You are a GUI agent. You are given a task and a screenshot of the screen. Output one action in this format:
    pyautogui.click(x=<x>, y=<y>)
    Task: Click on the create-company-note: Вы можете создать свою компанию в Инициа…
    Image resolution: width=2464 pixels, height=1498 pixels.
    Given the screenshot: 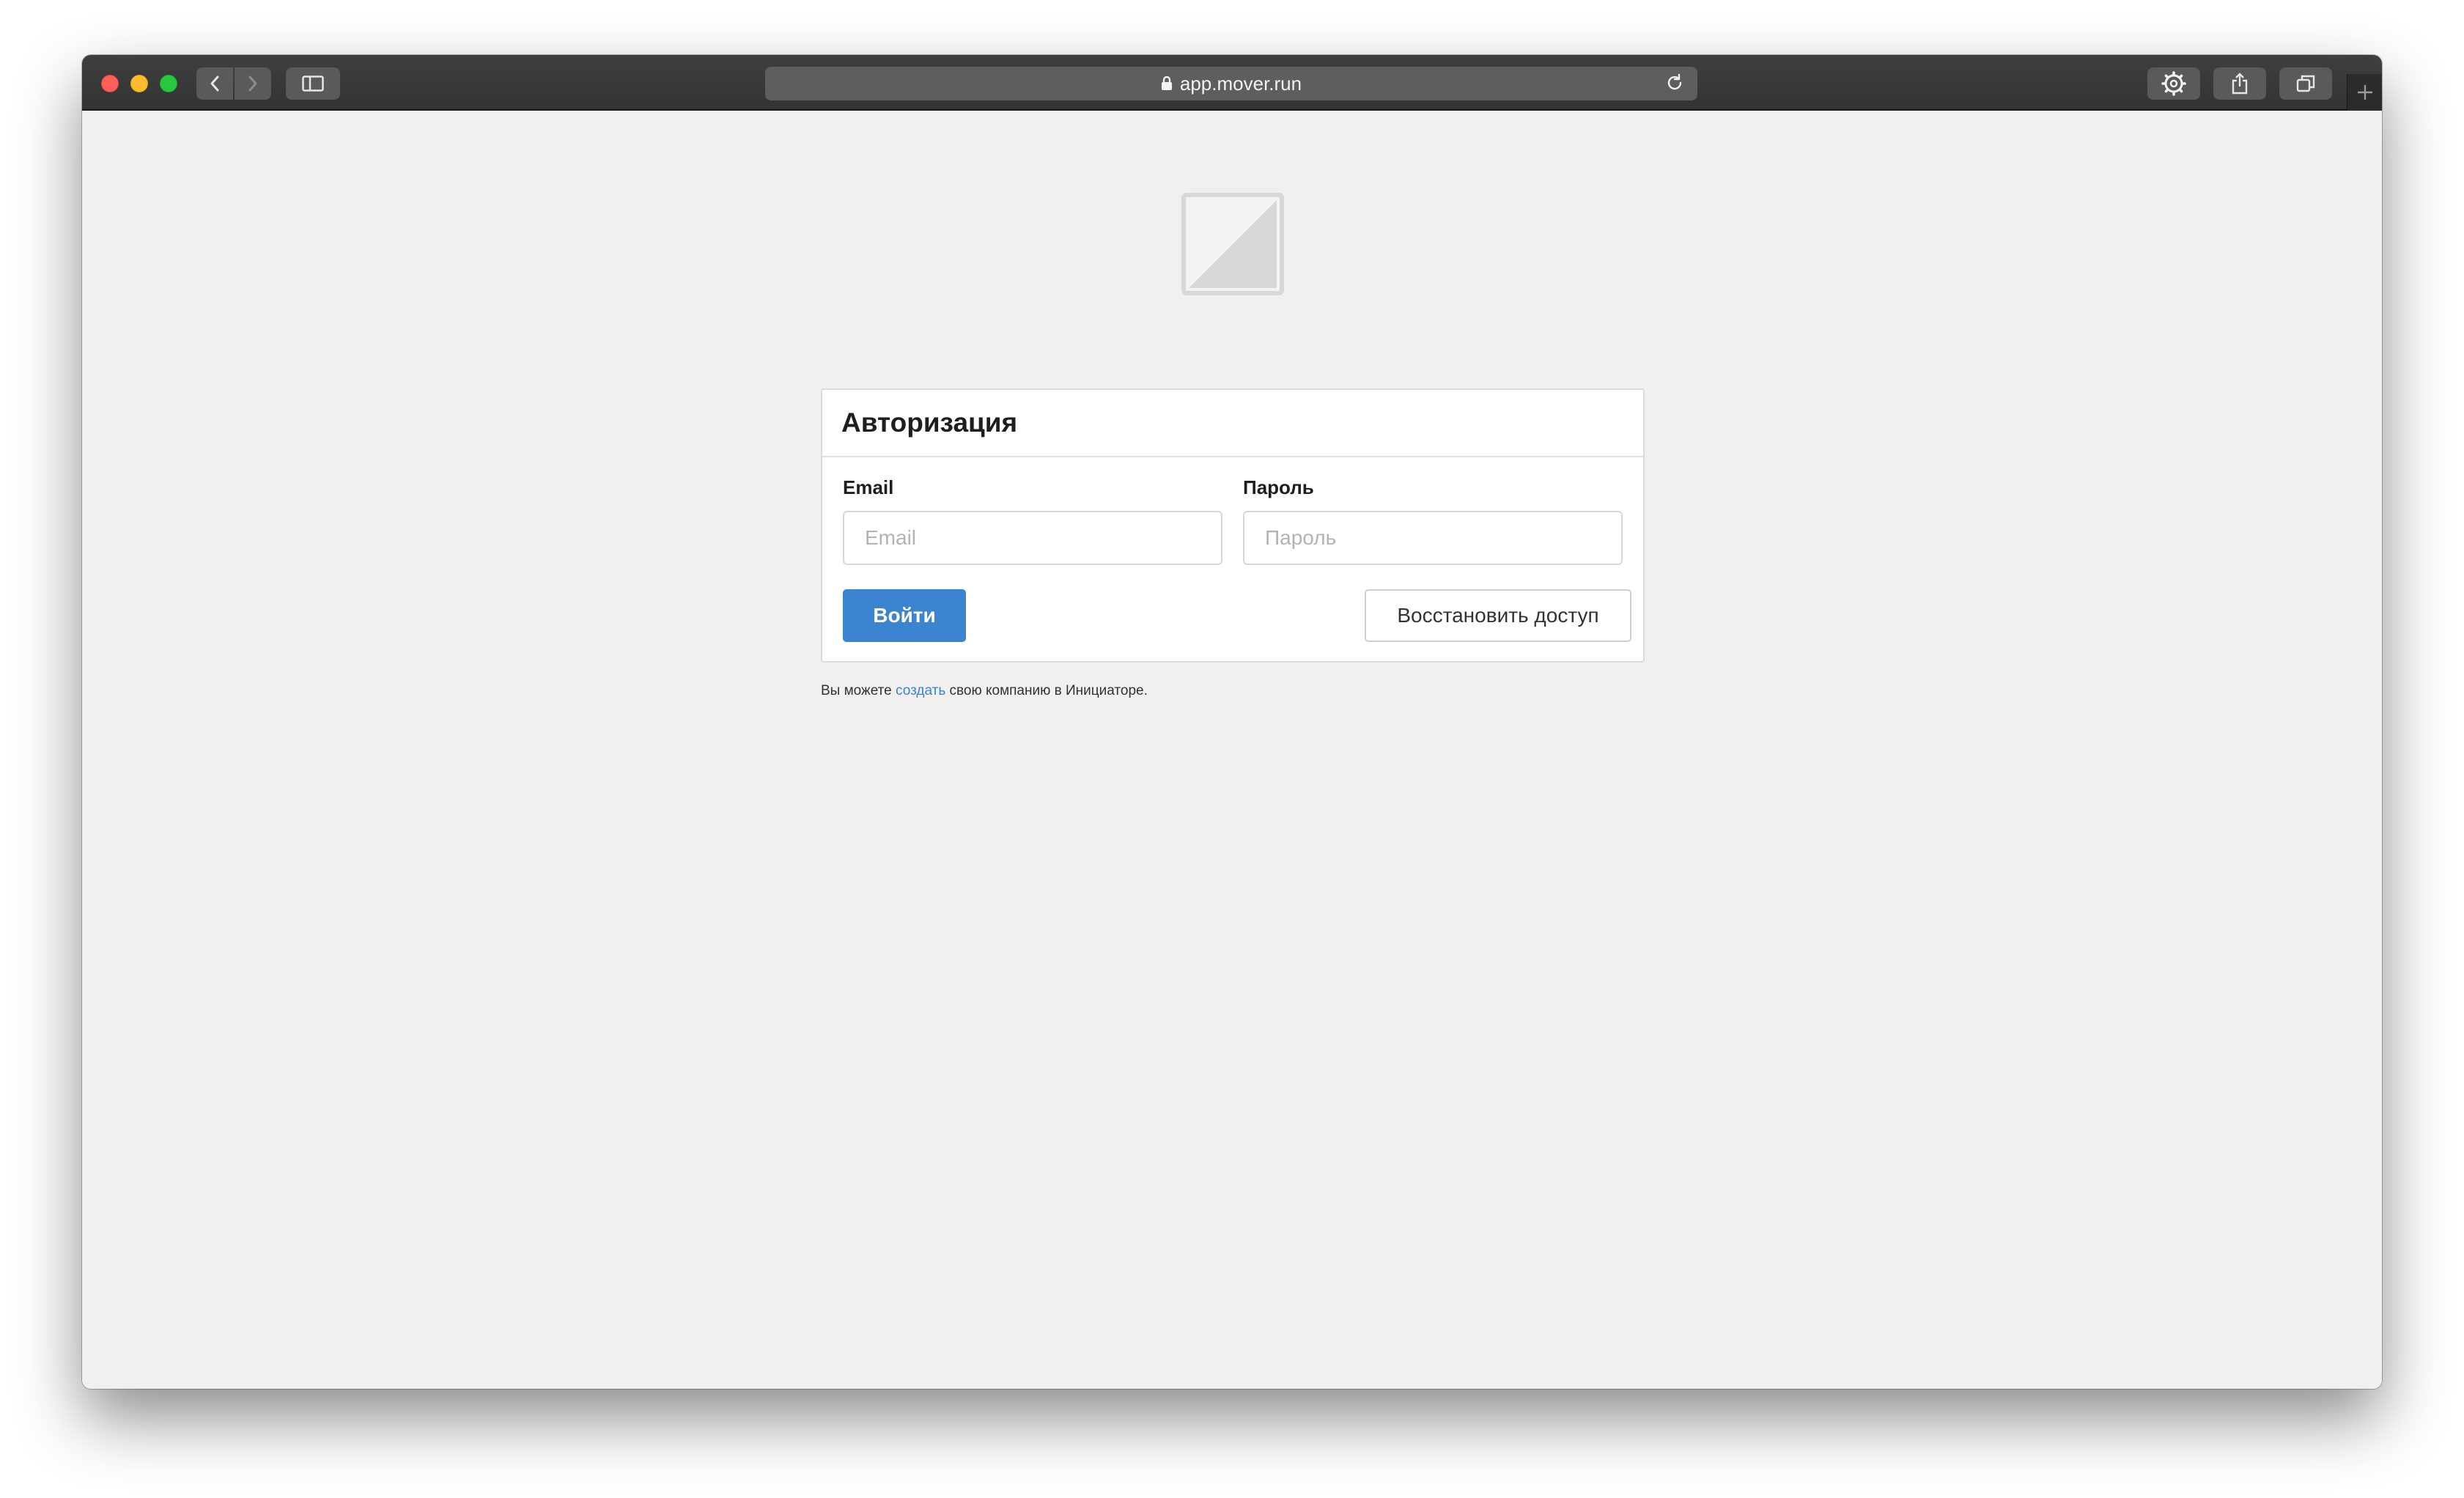 What is the action you would take?
    pyautogui.click(x=984, y=691)
    